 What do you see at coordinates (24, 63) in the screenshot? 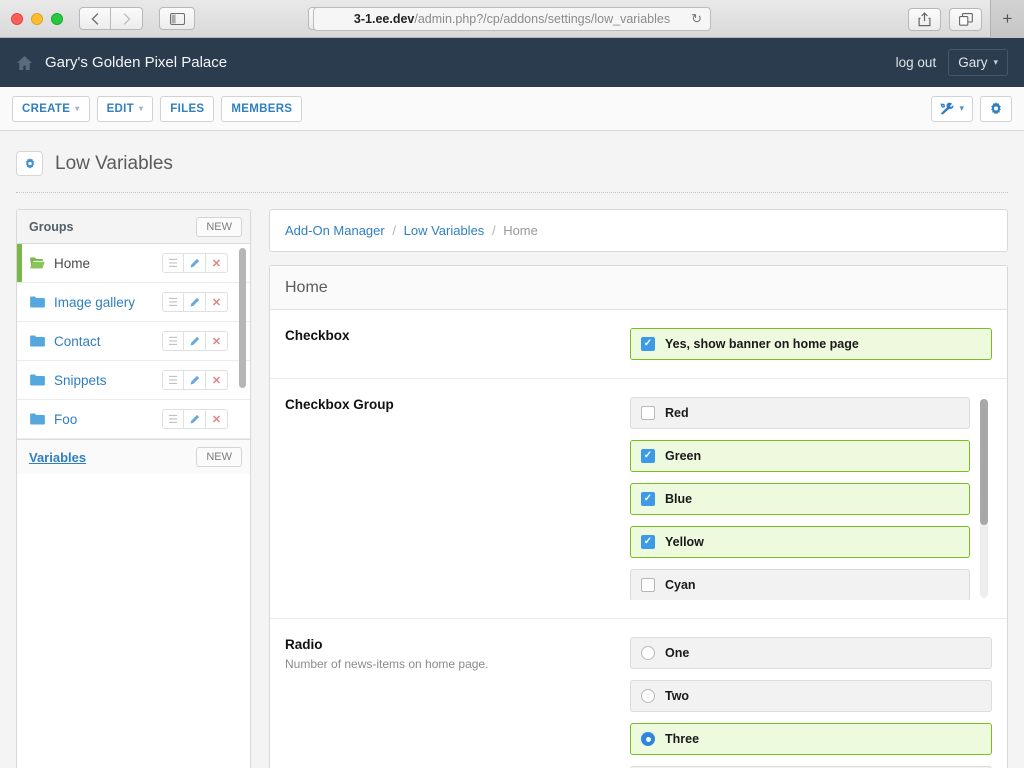
I see `home-icon` at bounding box center [24, 63].